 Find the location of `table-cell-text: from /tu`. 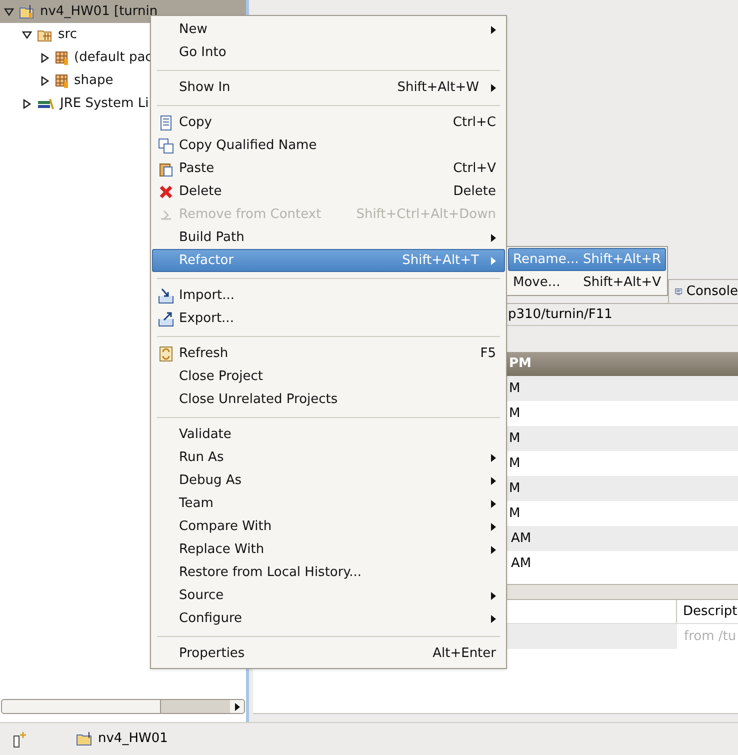

table-cell-text: from /tu is located at coordinates (709, 637).